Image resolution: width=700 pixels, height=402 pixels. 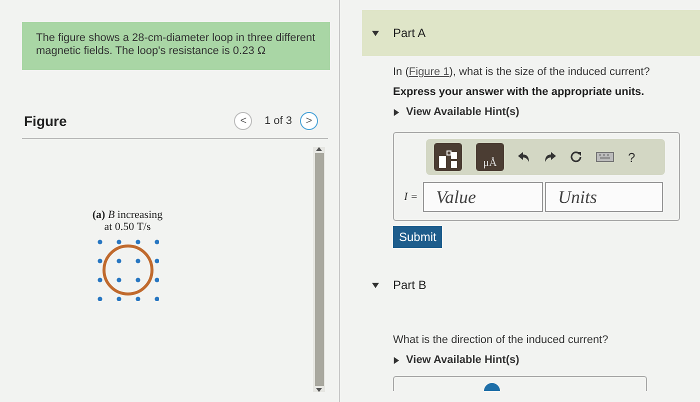 I want to click on previous-button: <, so click(x=243, y=121).